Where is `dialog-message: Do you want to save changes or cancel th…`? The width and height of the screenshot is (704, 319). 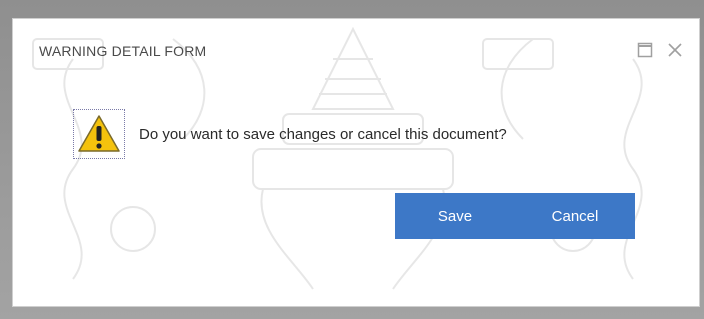
dialog-message: Do you want to save changes or cancel th… is located at coordinates (323, 134).